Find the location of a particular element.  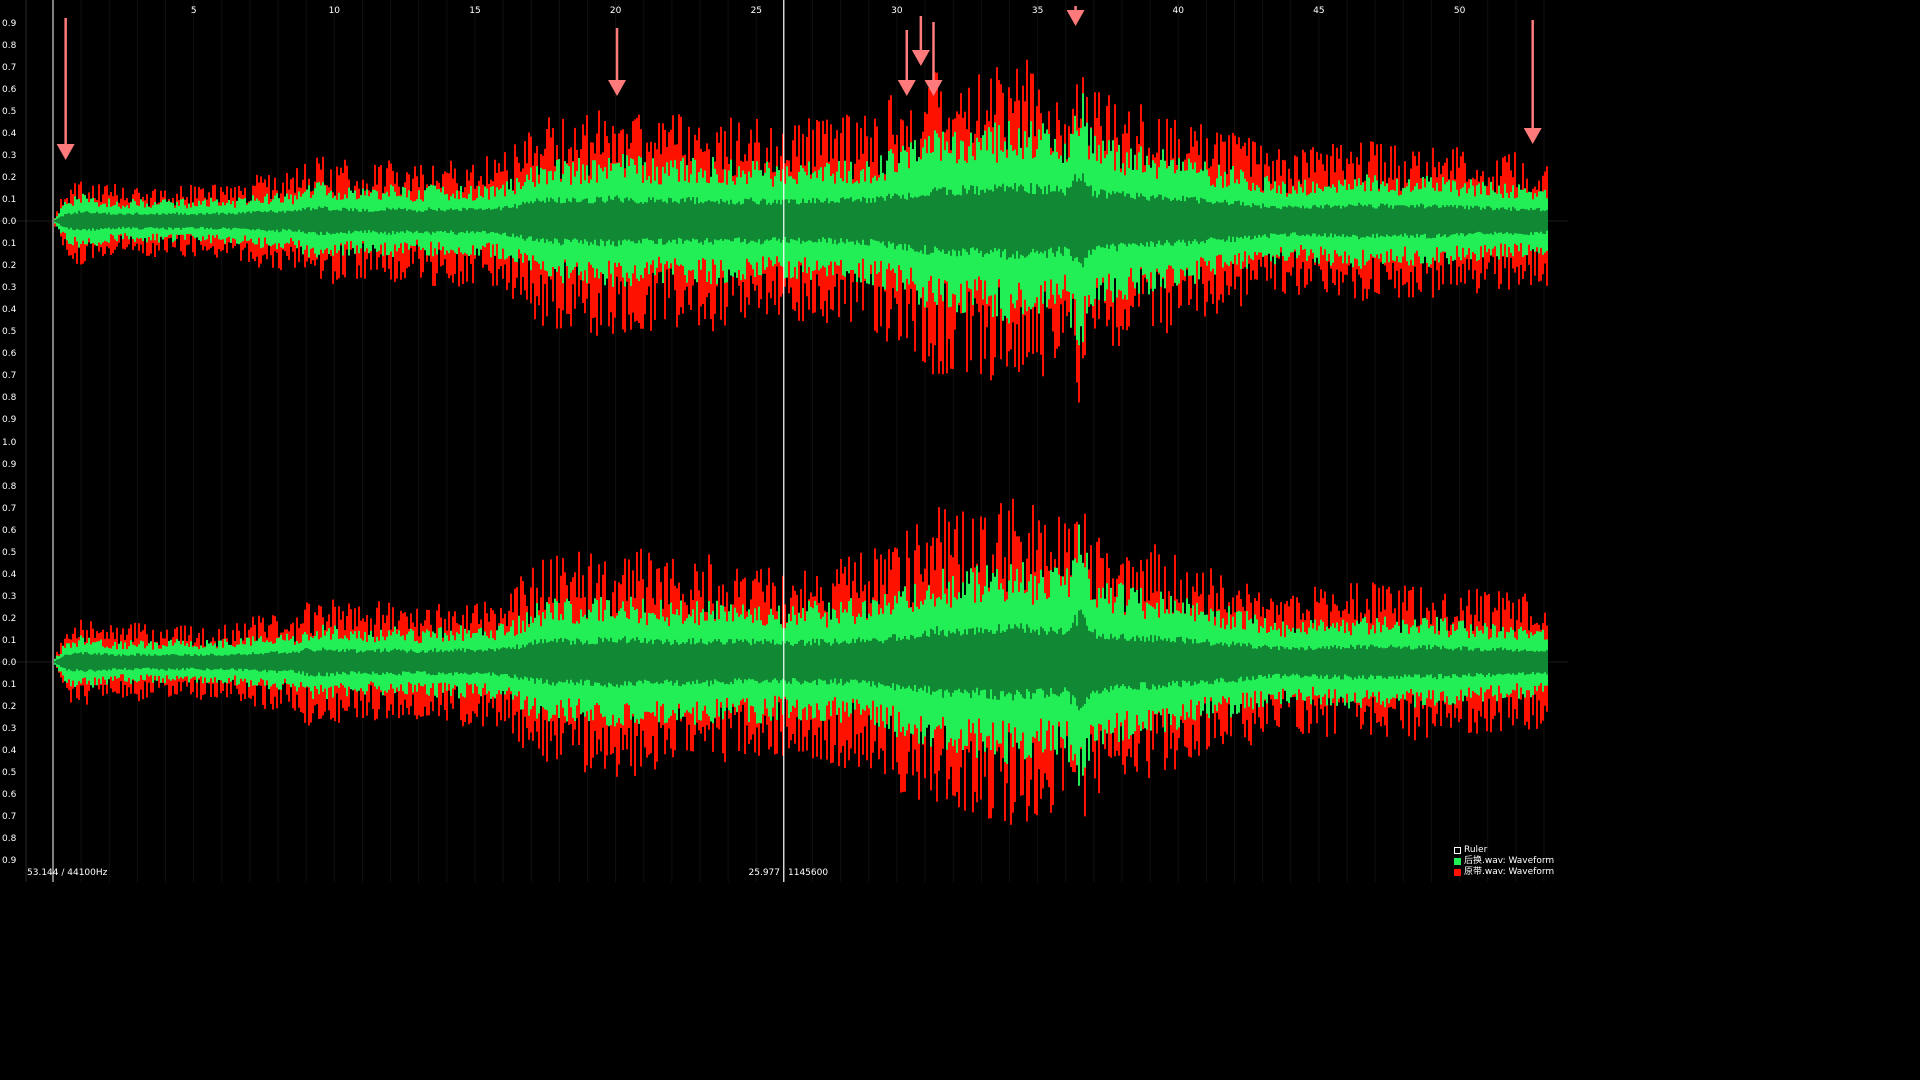

legend-item-series-a: 后换.wav: Waveform is located at coordinates (1509, 861).